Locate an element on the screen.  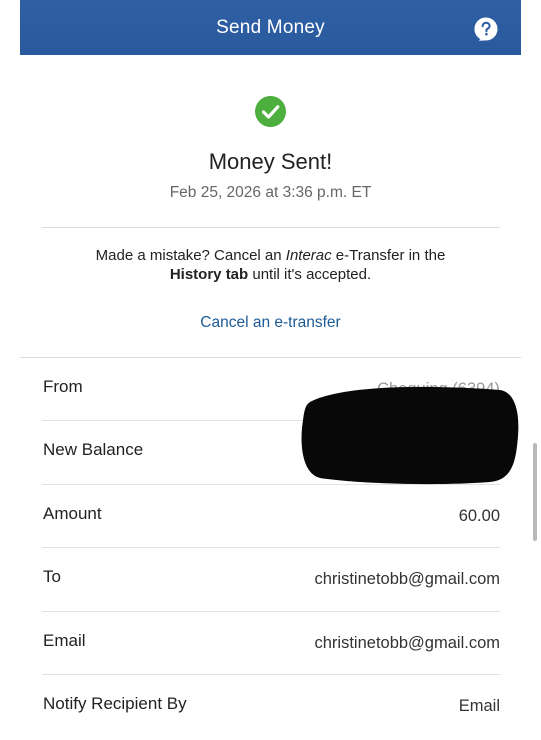
detail-row-amount: Amount 60.00 is located at coordinates (271, 517).